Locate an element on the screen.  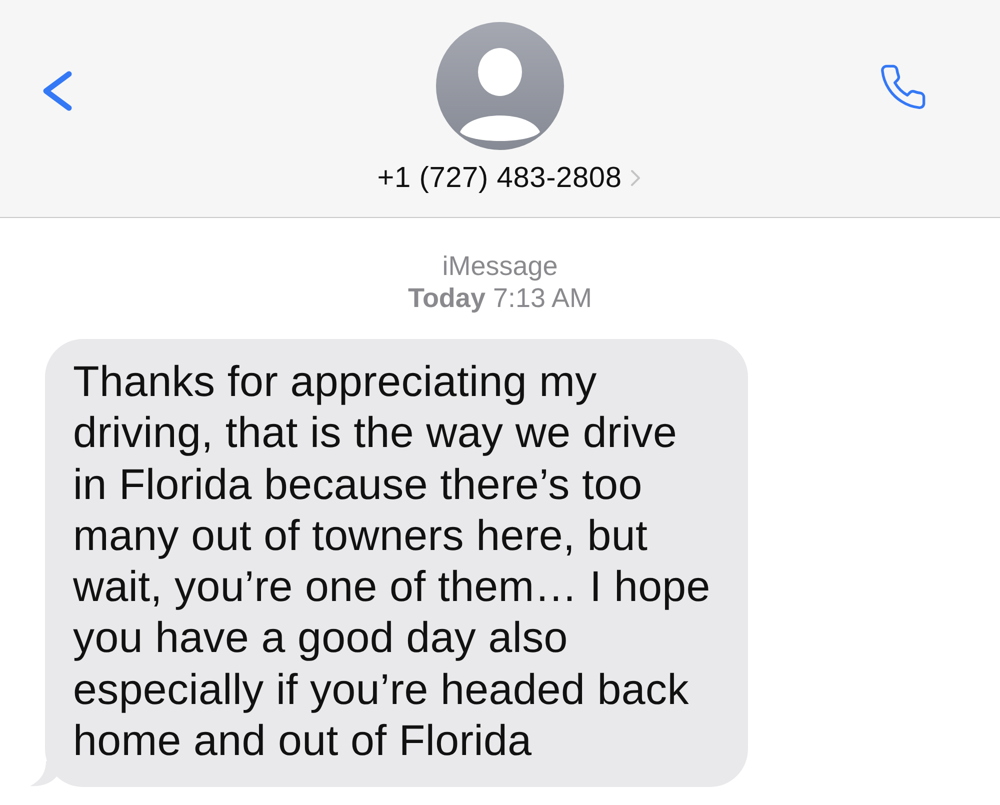
avatar-silhouette-icon is located at coordinates (500, 86).